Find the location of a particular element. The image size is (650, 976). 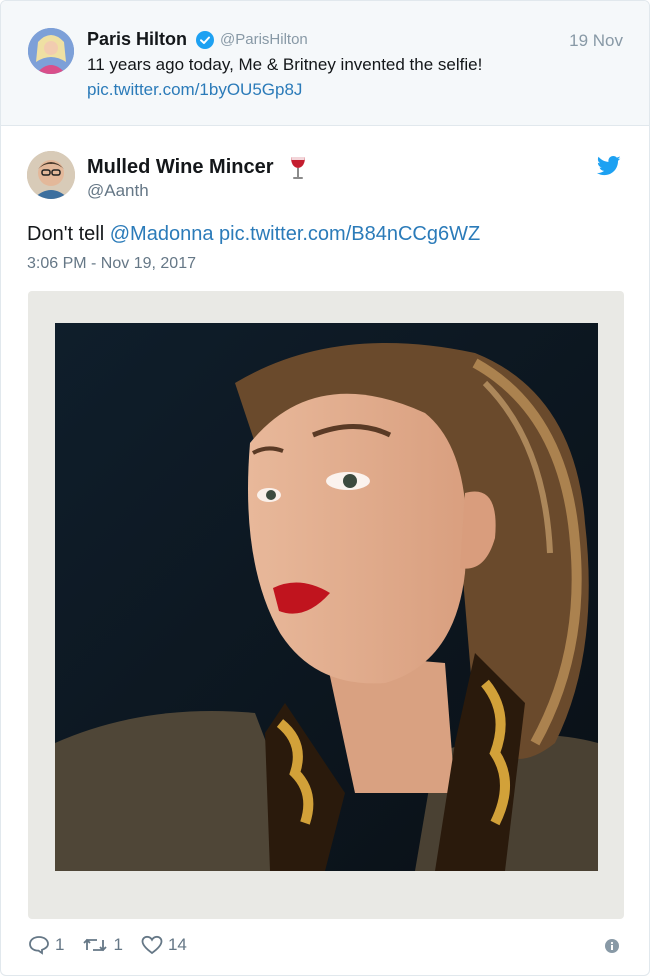

reply-action: 1 is located at coordinates (46, 945).